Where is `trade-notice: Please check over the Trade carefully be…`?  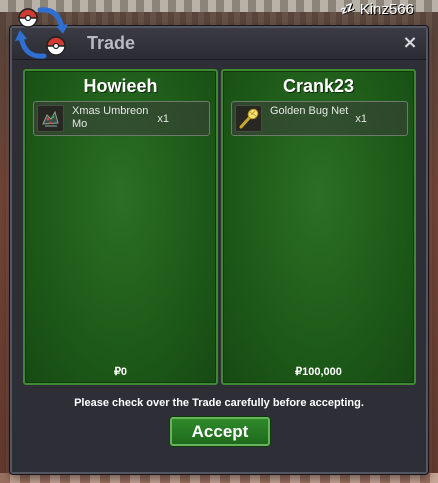 trade-notice: Please check over the Trade carefully be… is located at coordinates (219, 403).